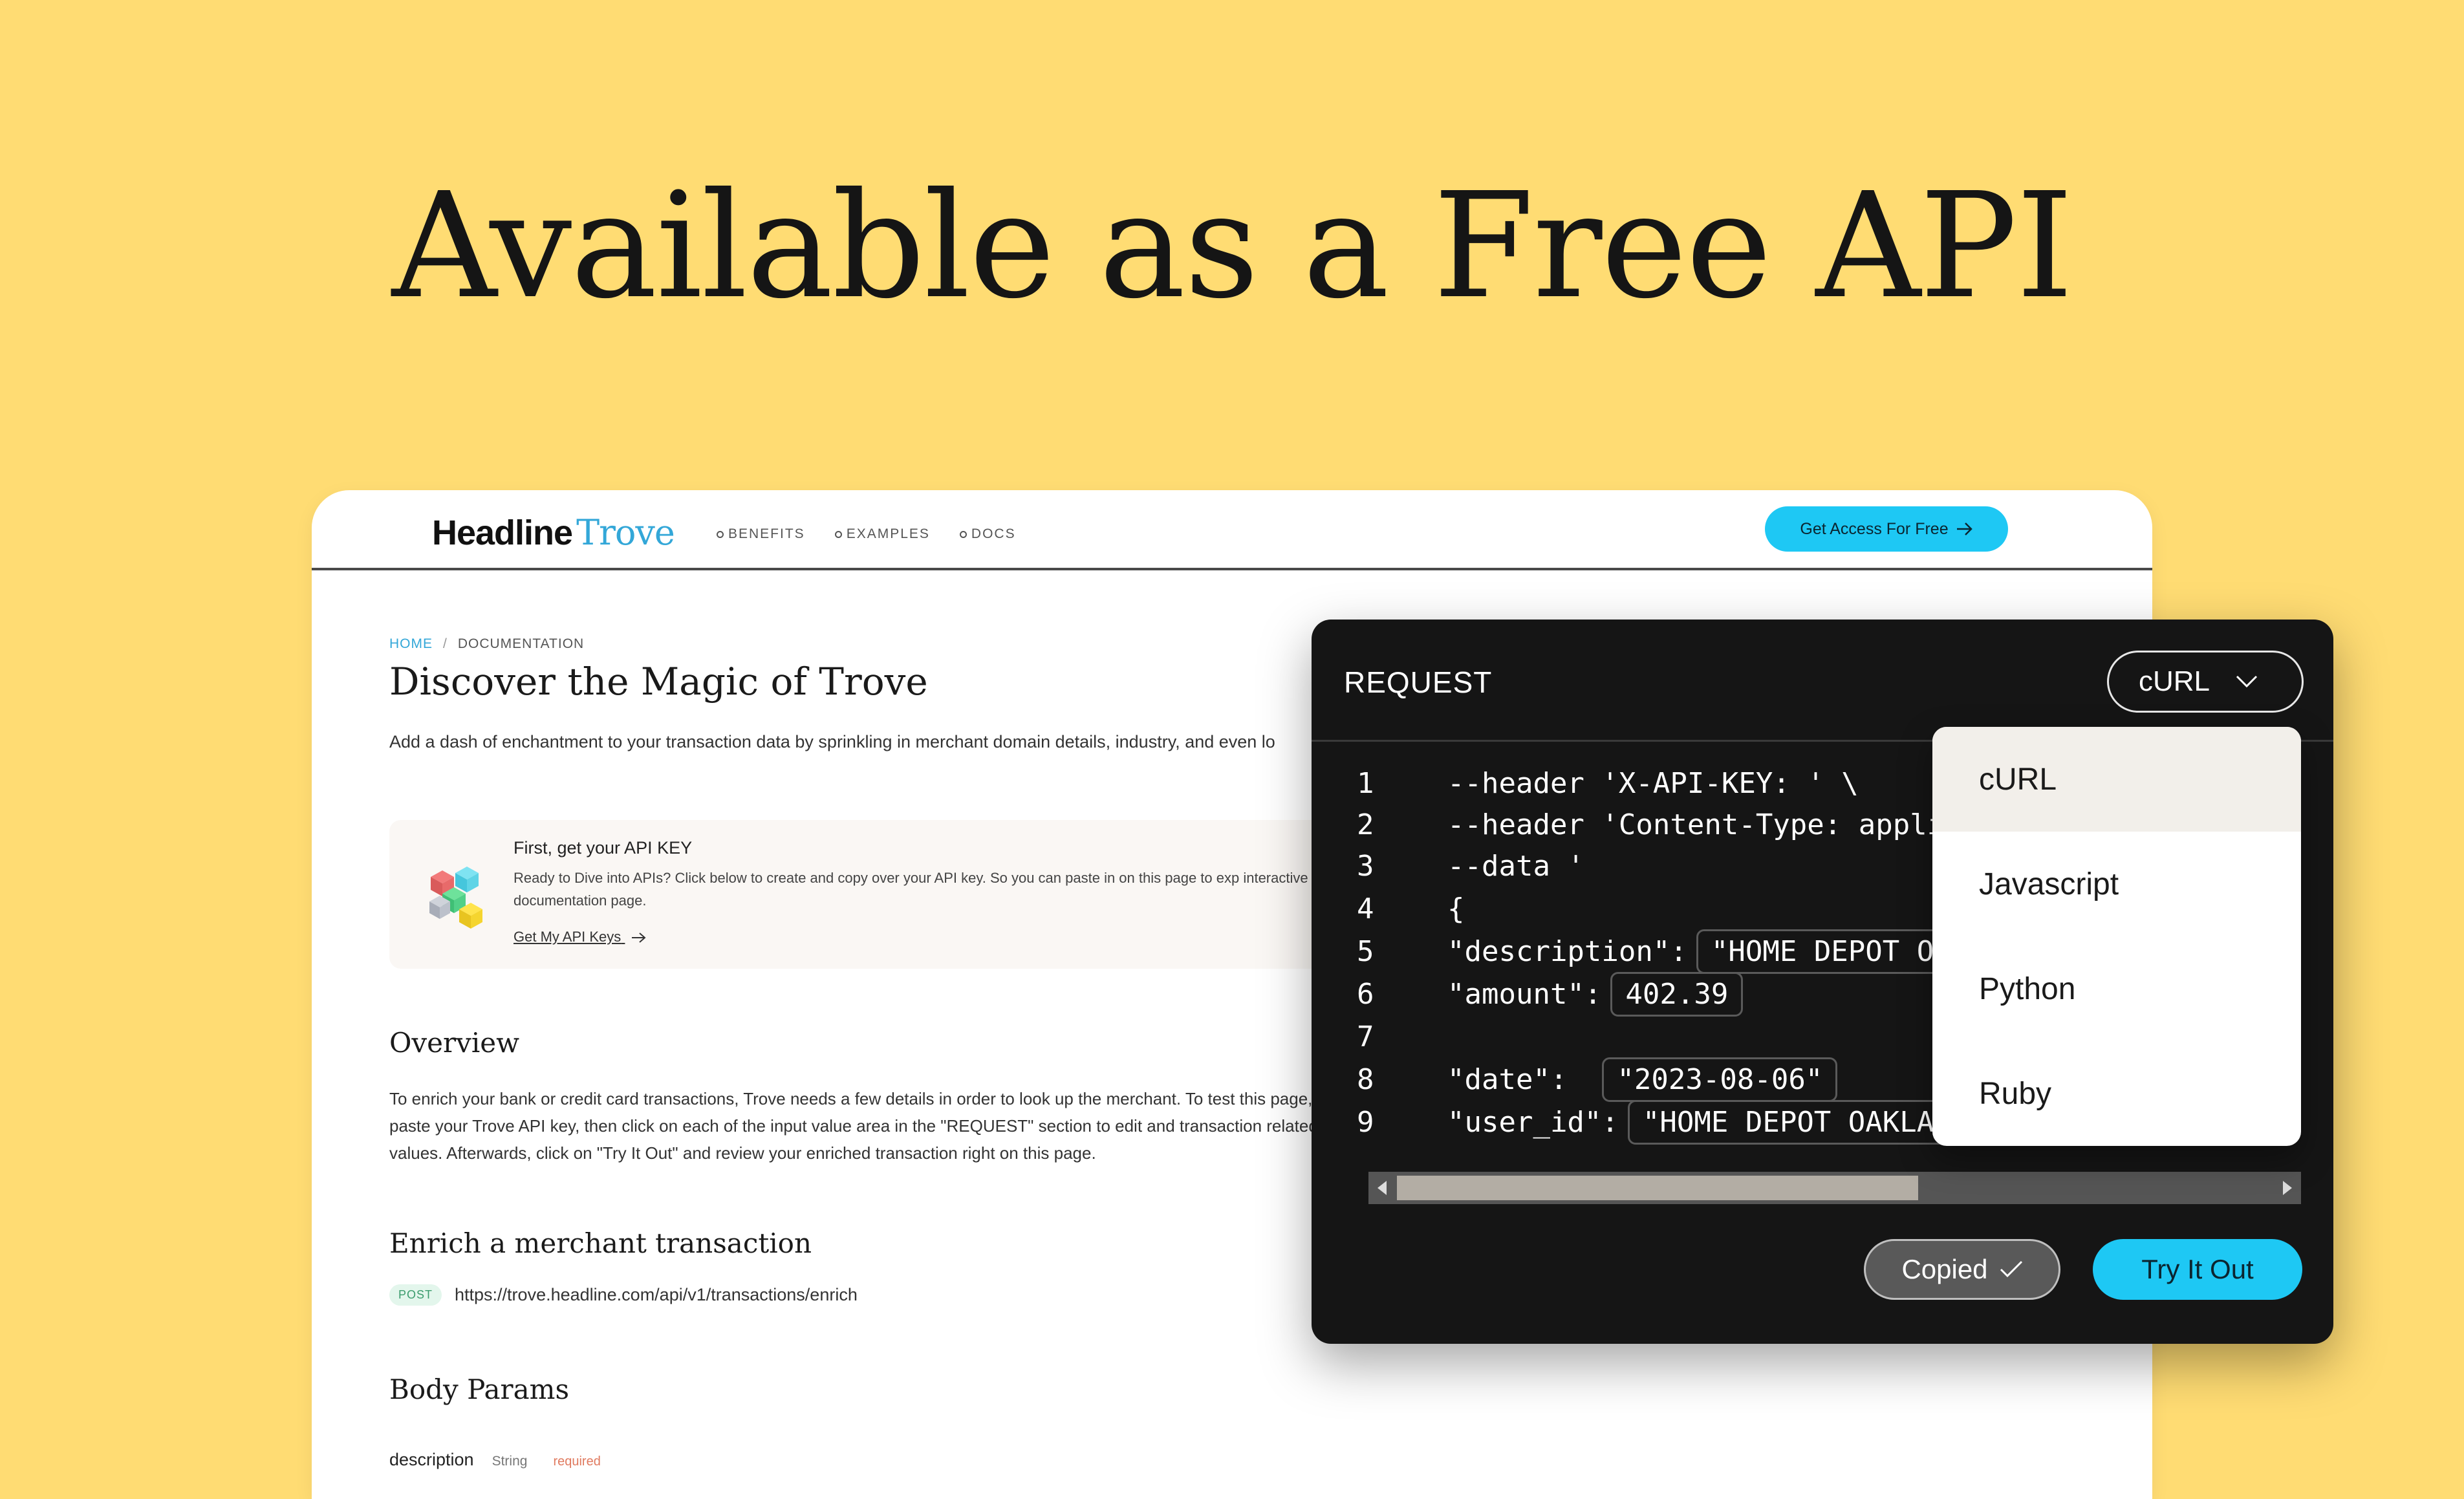  What do you see at coordinates (431, 1459) in the screenshot?
I see `param-name: description` at bounding box center [431, 1459].